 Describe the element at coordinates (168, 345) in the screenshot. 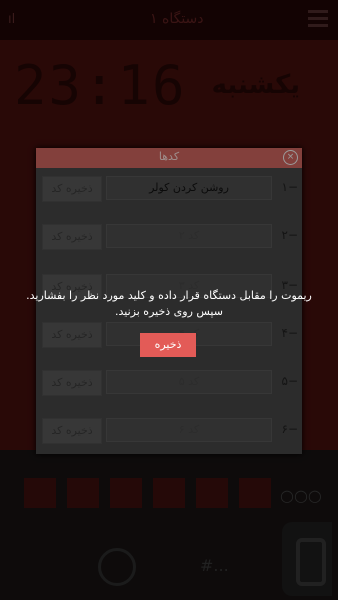

I see `prompt-save-button: ذخیره` at that location.